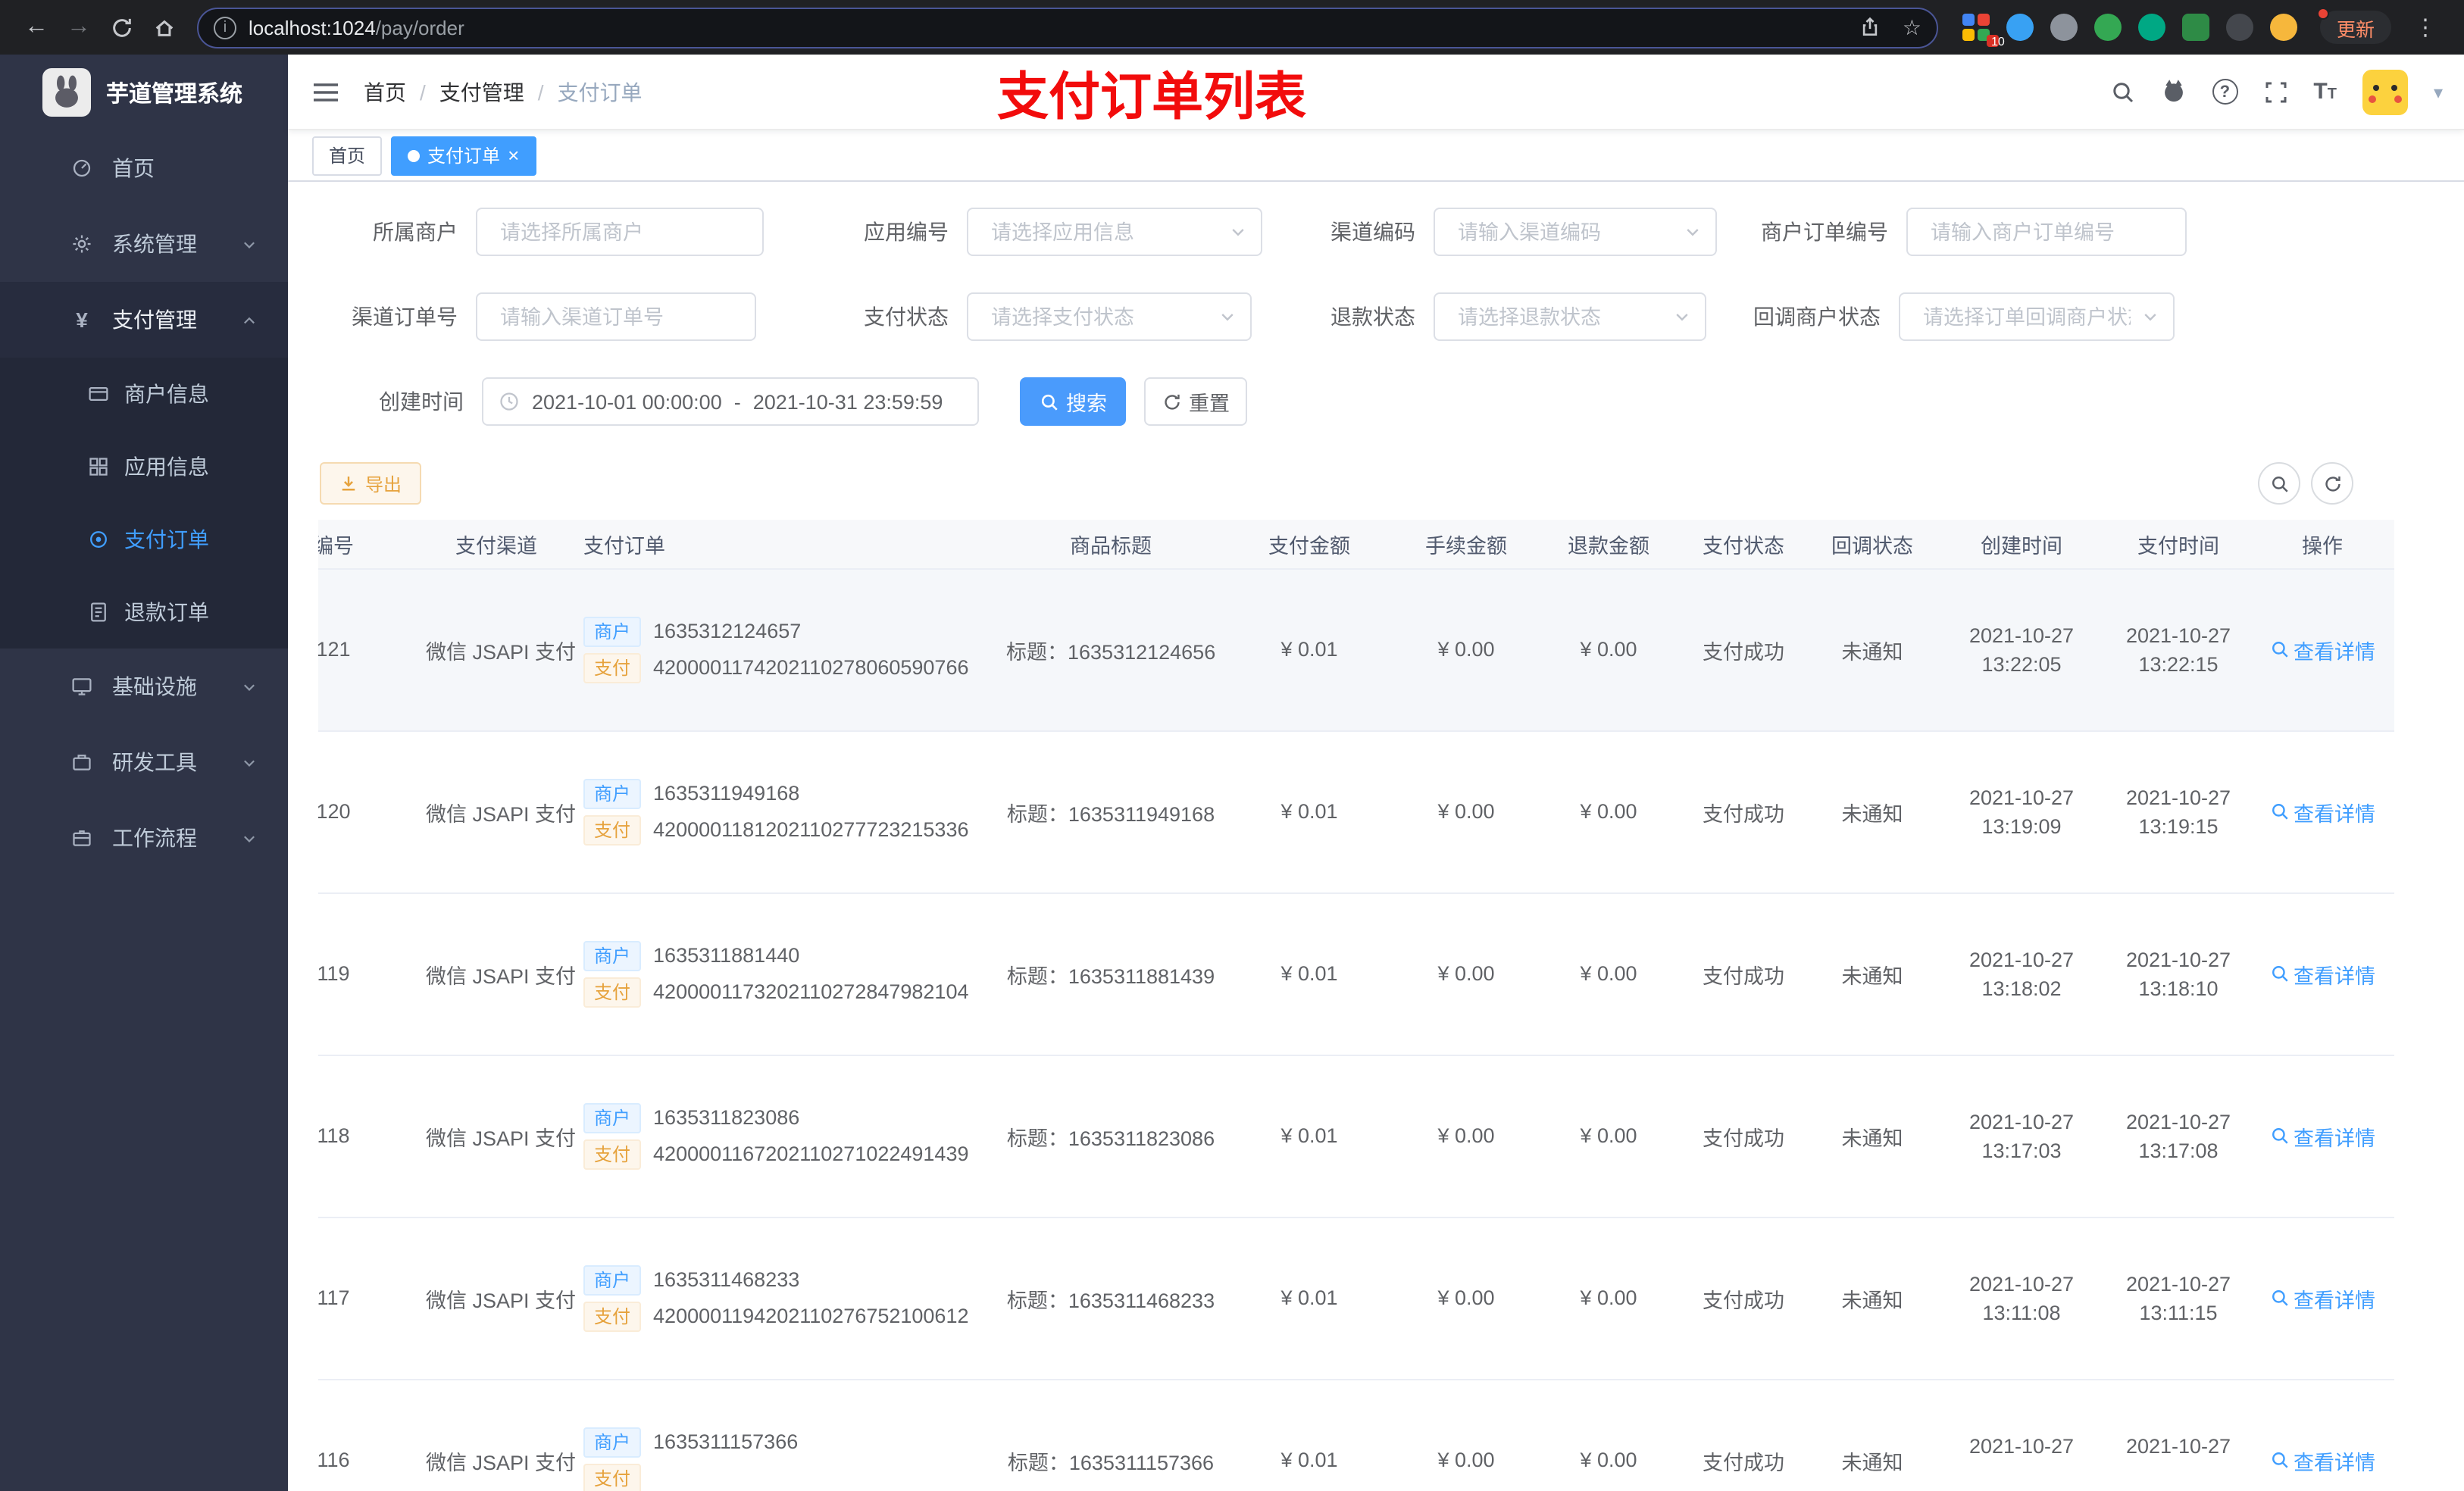 The image size is (2464, 1491). I want to click on search-icon, so click(2122, 92).